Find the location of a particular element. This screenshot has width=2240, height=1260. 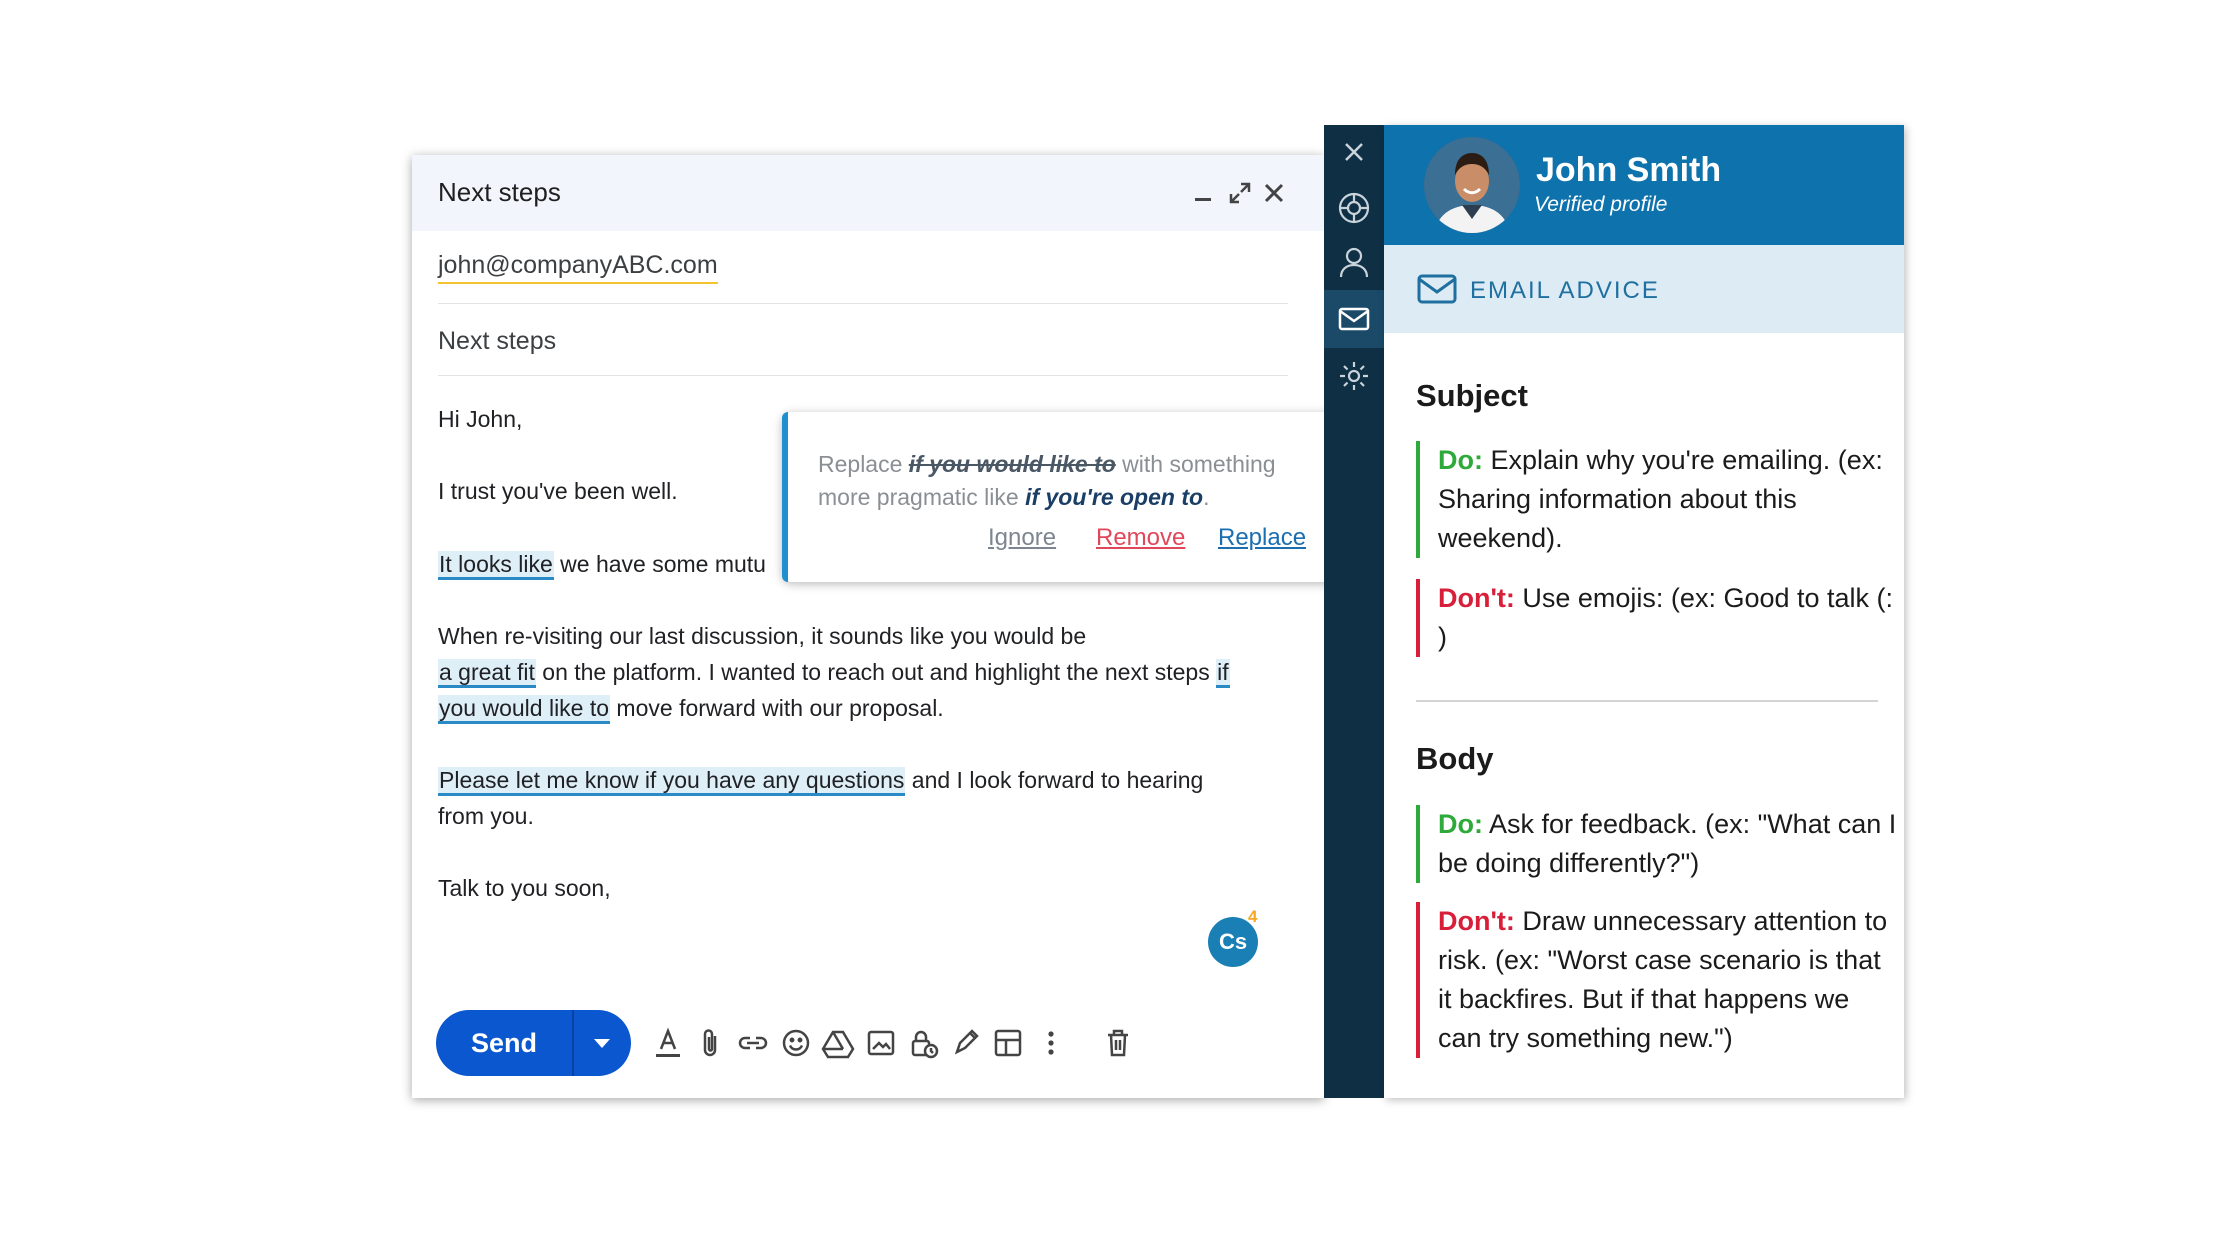

expand-icon is located at coordinates (1240, 193).